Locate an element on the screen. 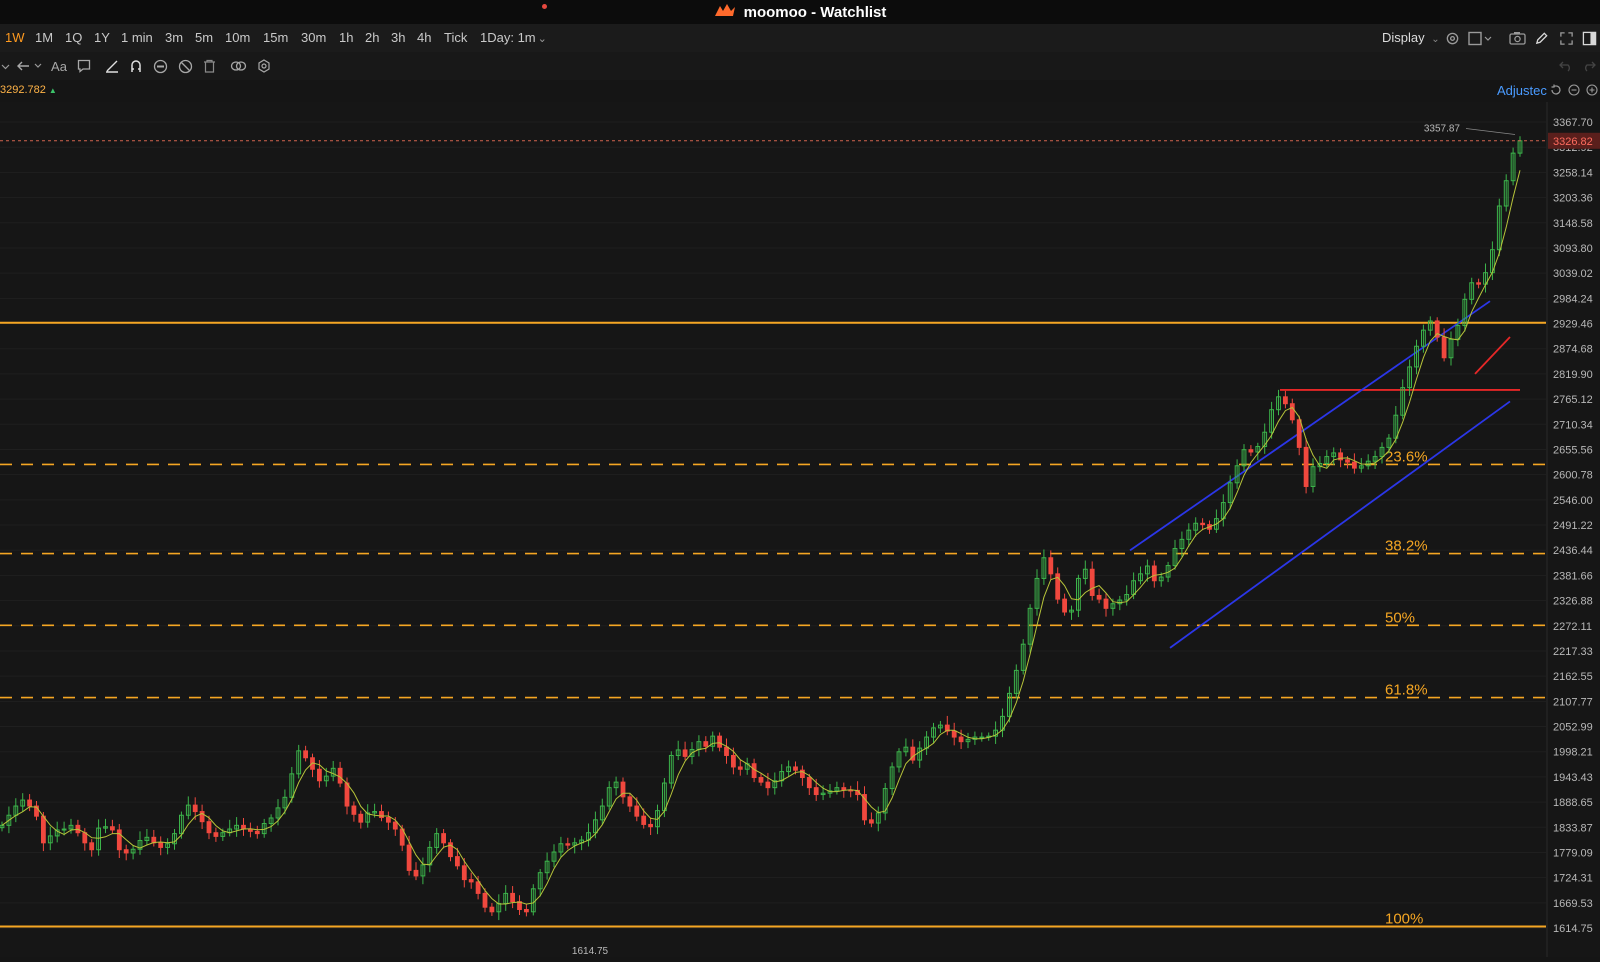 The image size is (1600, 962). price-tick-label: 1669.53 is located at coordinates (1573, 904).